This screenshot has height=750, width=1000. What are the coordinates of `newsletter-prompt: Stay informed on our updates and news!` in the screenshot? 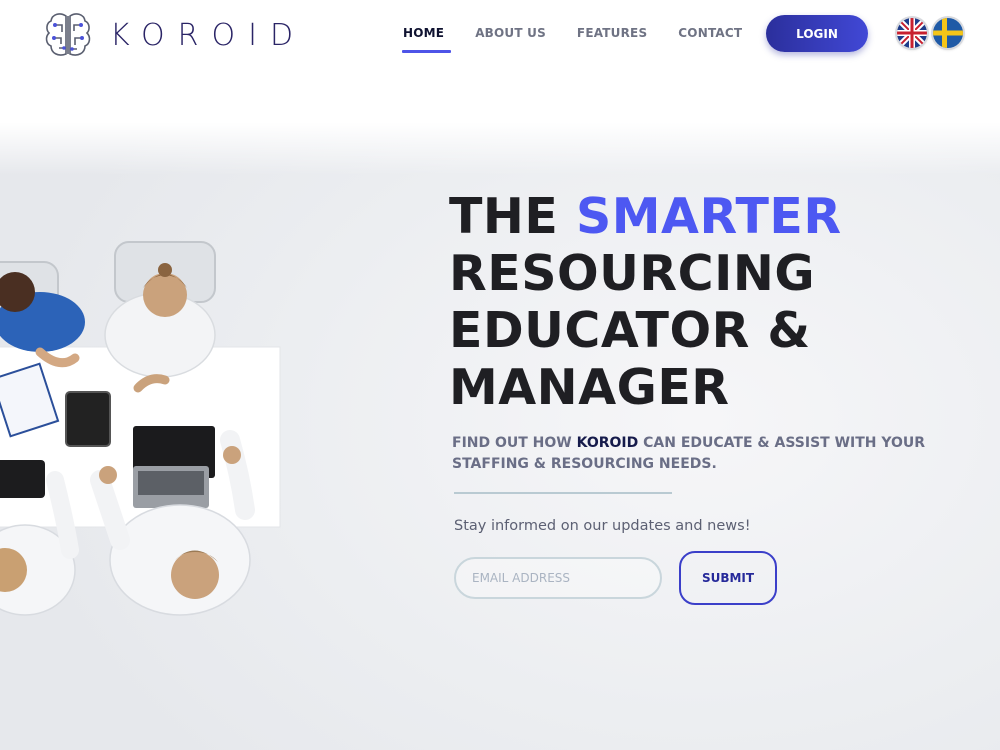 It's located at (602, 526).